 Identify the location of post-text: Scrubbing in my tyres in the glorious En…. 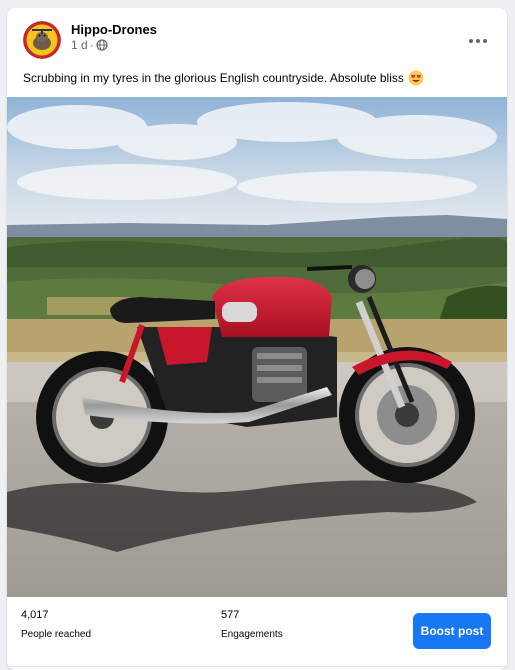
(213, 78).